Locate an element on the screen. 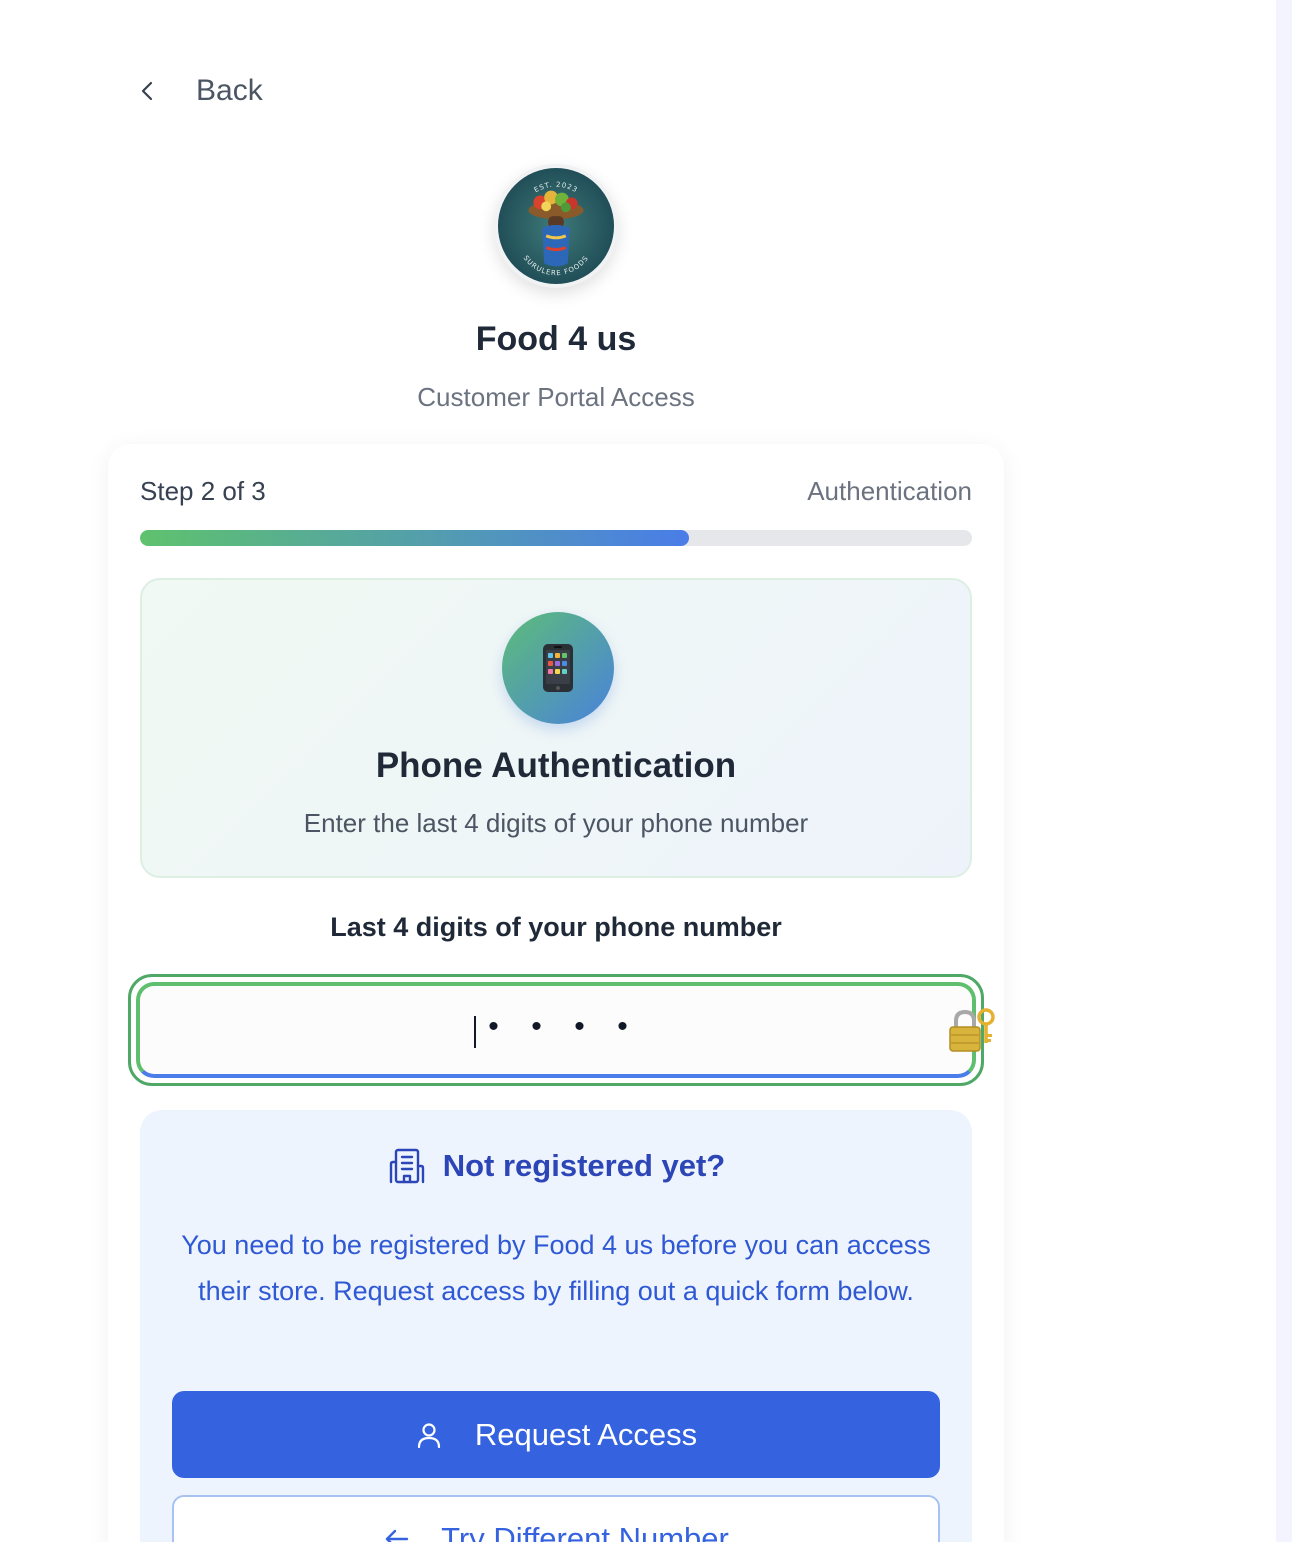 The width and height of the screenshot is (1292, 1542). mobile-phone-icon is located at coordinates (558, 668).